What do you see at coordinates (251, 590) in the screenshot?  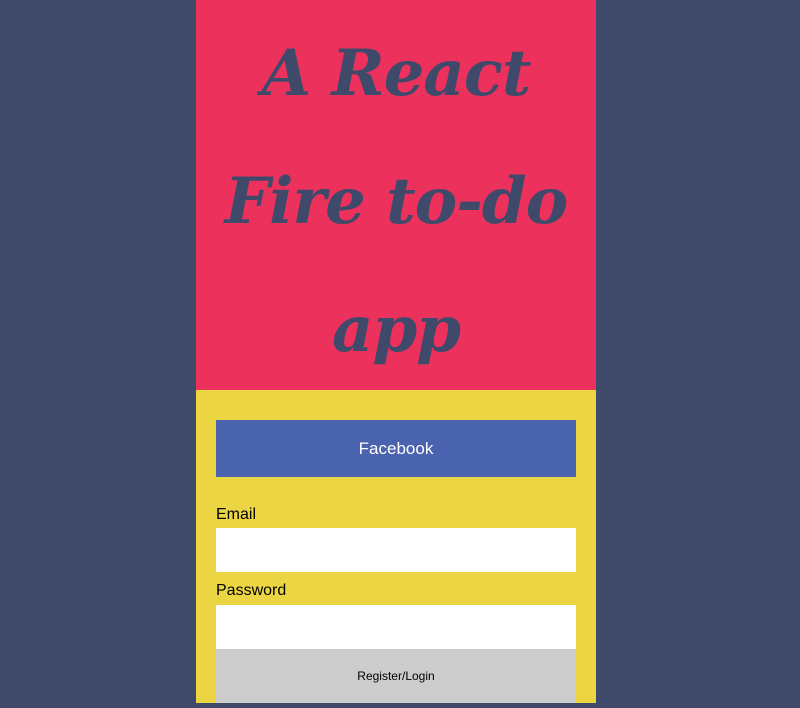 I see `password-label: Password` at bounding box center [251, 590].